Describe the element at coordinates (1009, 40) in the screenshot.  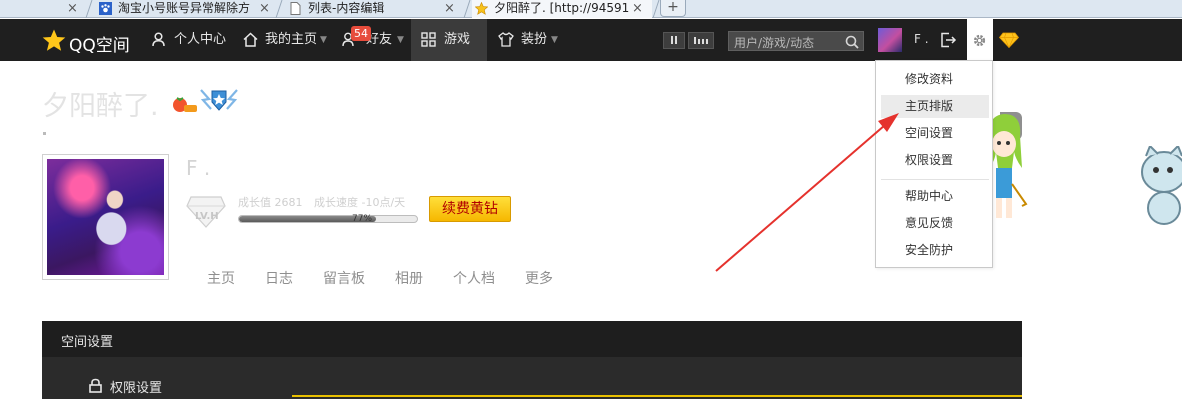
I see `diamond-icon` at that location.